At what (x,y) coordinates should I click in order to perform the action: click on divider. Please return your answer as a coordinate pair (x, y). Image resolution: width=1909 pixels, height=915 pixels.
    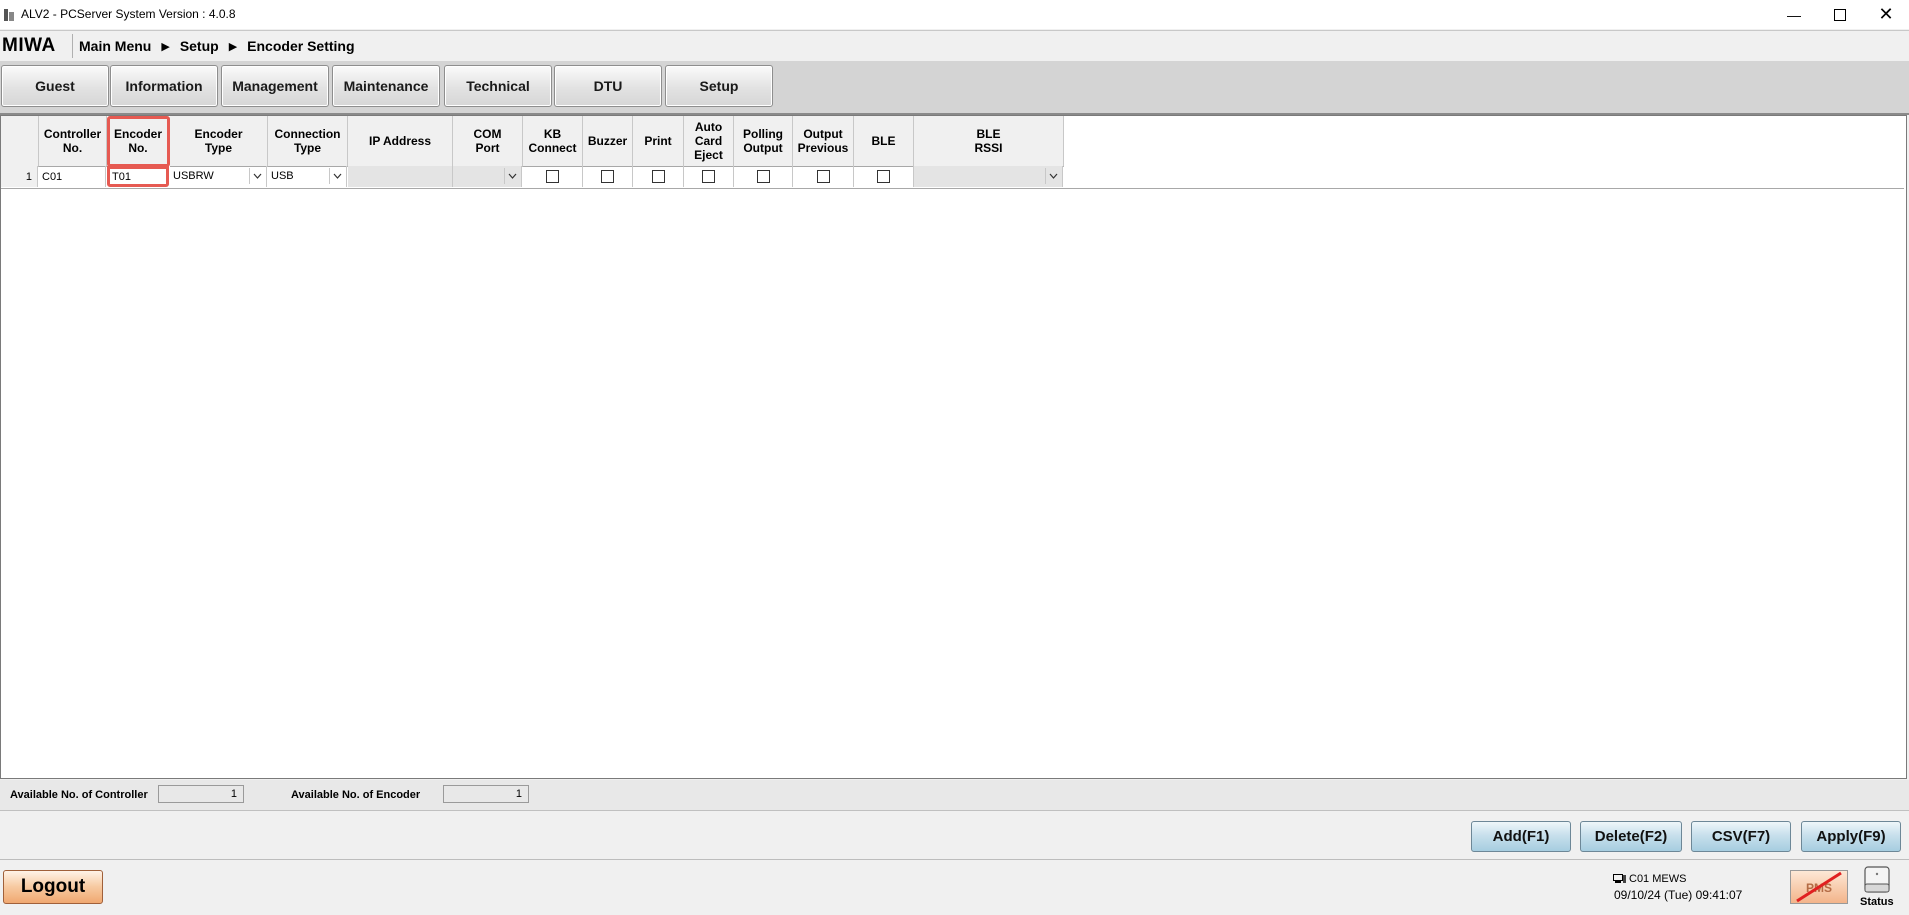
    Looking at the image, I should click on (72, 46).